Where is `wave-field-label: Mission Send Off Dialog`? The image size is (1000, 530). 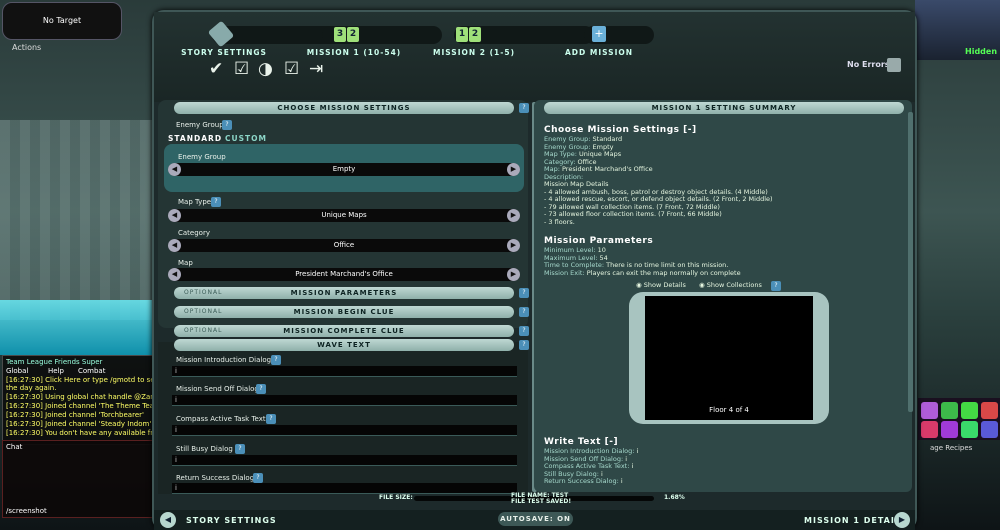
wave-field-label: Mission Send Off Dialog is located at coordinates (217, 389).